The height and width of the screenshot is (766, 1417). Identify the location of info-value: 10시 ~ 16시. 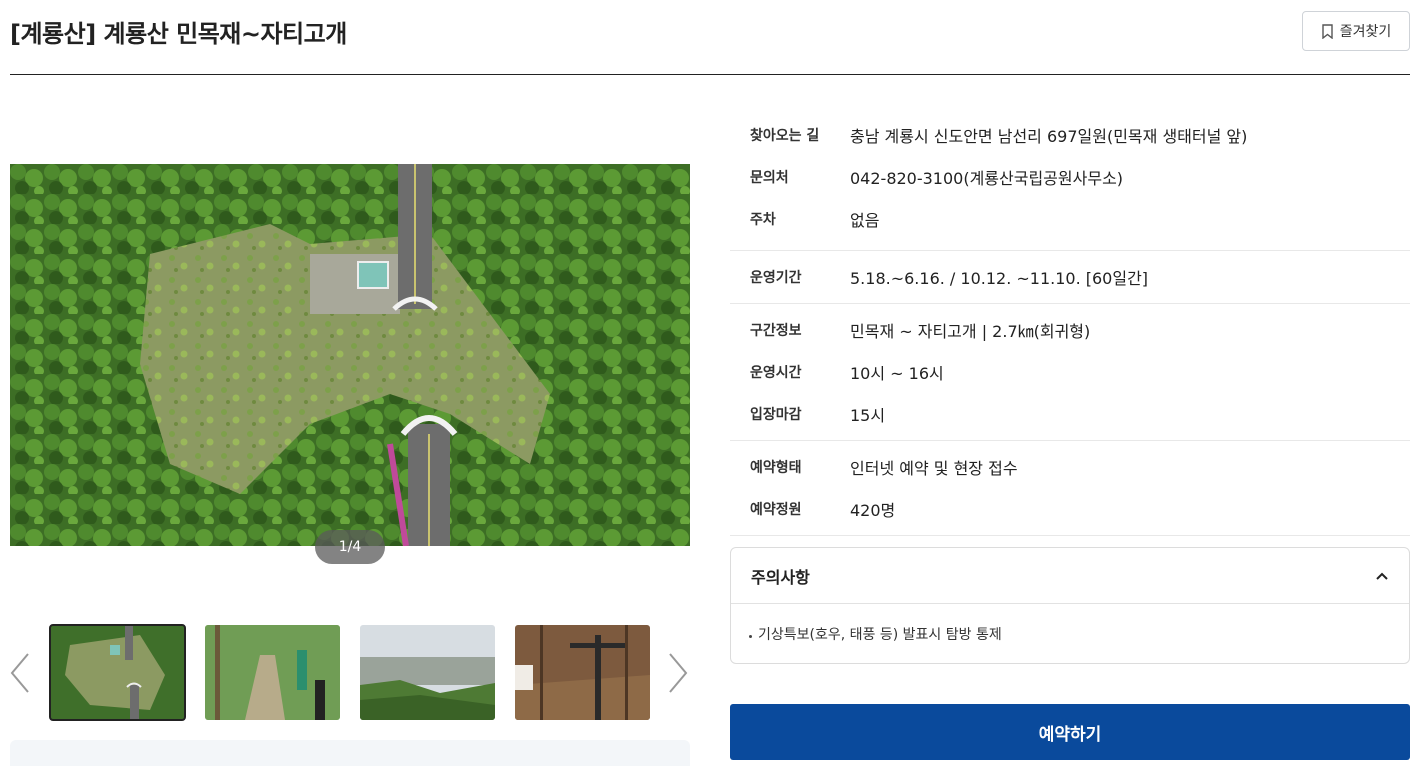
(897, 373).